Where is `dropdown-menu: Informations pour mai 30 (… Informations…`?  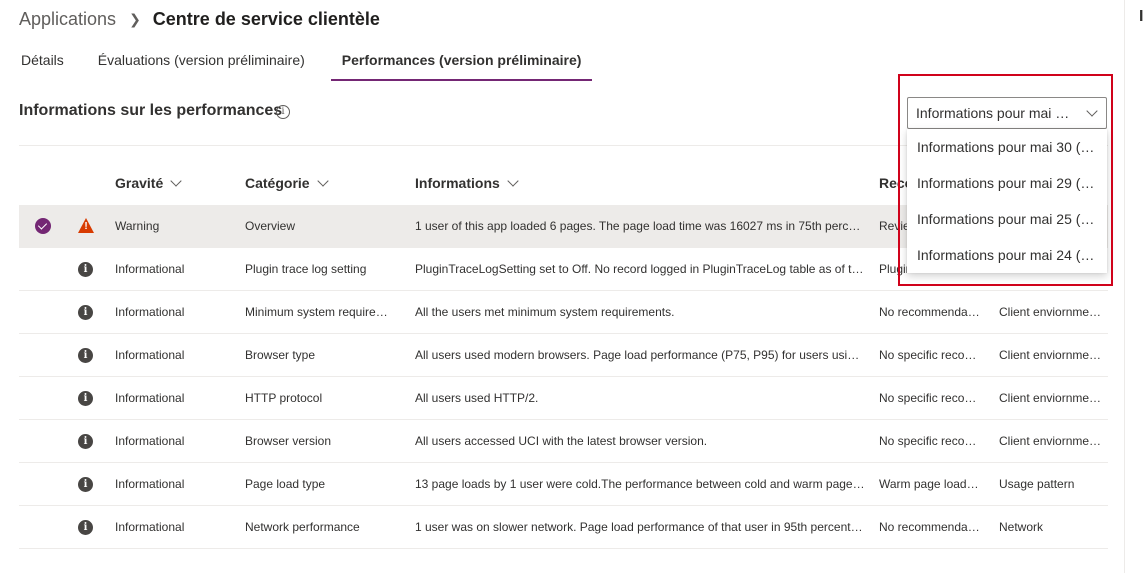
dropdown-menu: Informations pour mai 30 (… Informations… is located at coordinates (1007, 201).